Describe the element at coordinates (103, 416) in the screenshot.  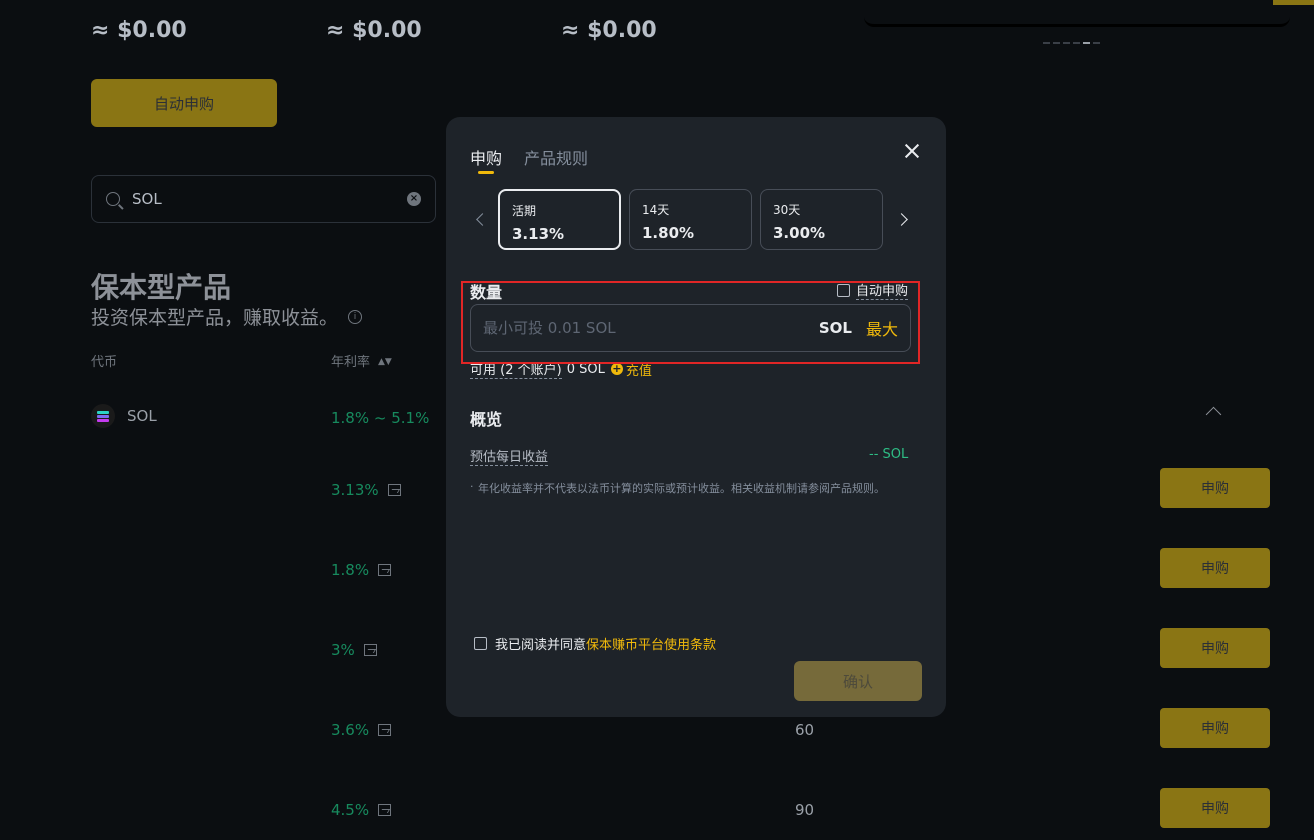
I see `solana-coin-icon` at that location.